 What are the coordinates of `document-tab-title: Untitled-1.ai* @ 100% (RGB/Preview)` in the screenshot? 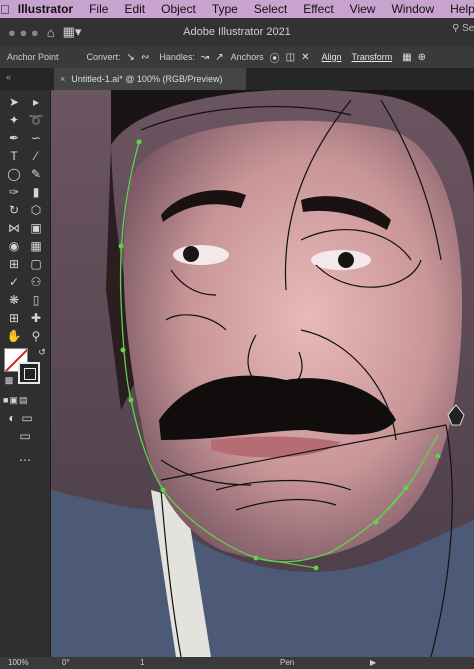 It's located at (147, 79).